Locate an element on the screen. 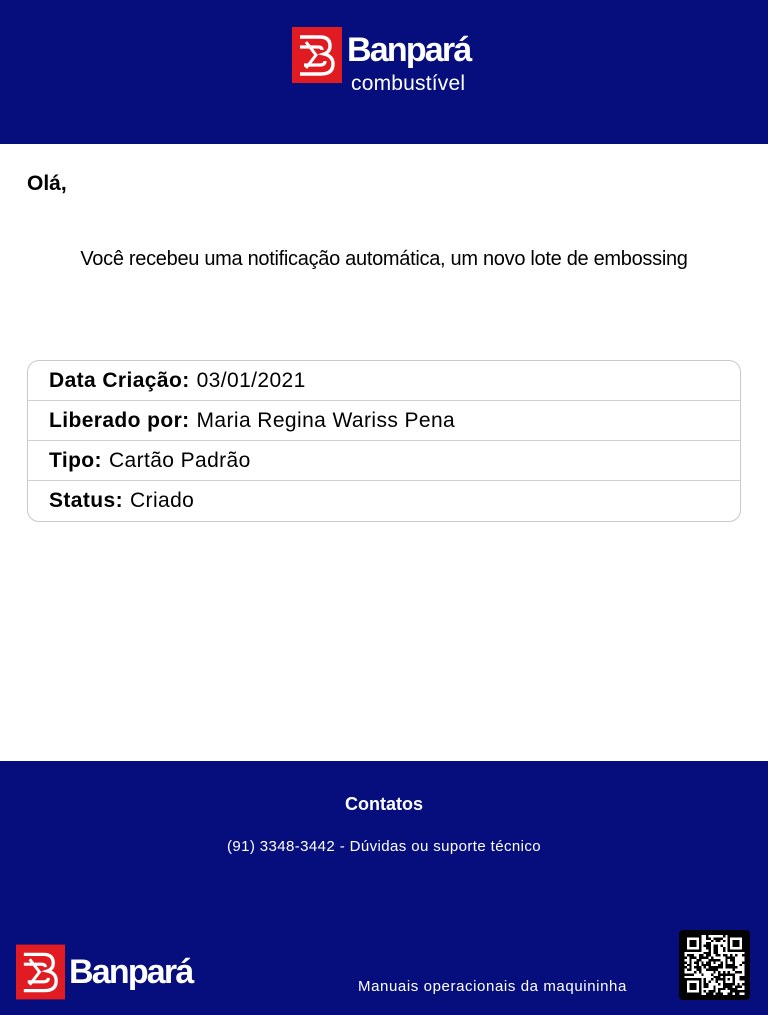  qr-code-pattern is located at coordinates (714, 965).